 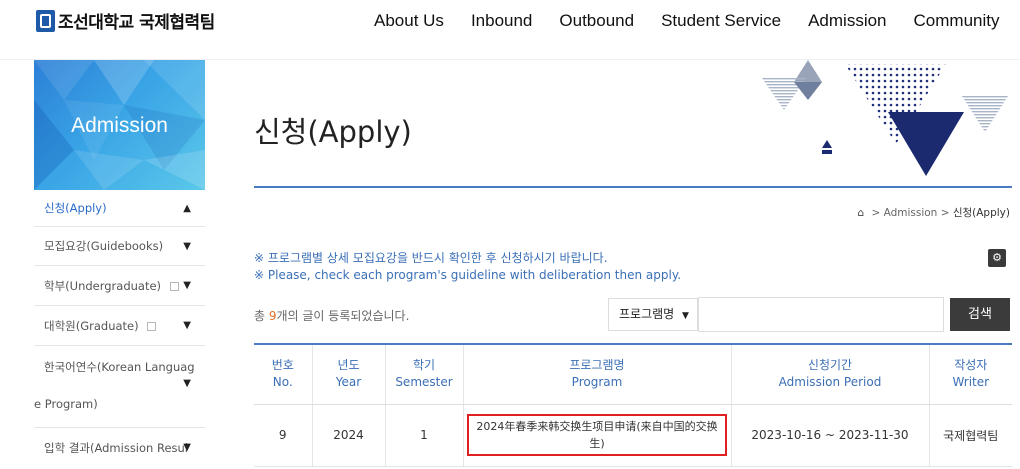 What do you see at coordinates (847, 21) in the screenshot?
I see `nav-admission: Admission` at bounding box center [847, 21].